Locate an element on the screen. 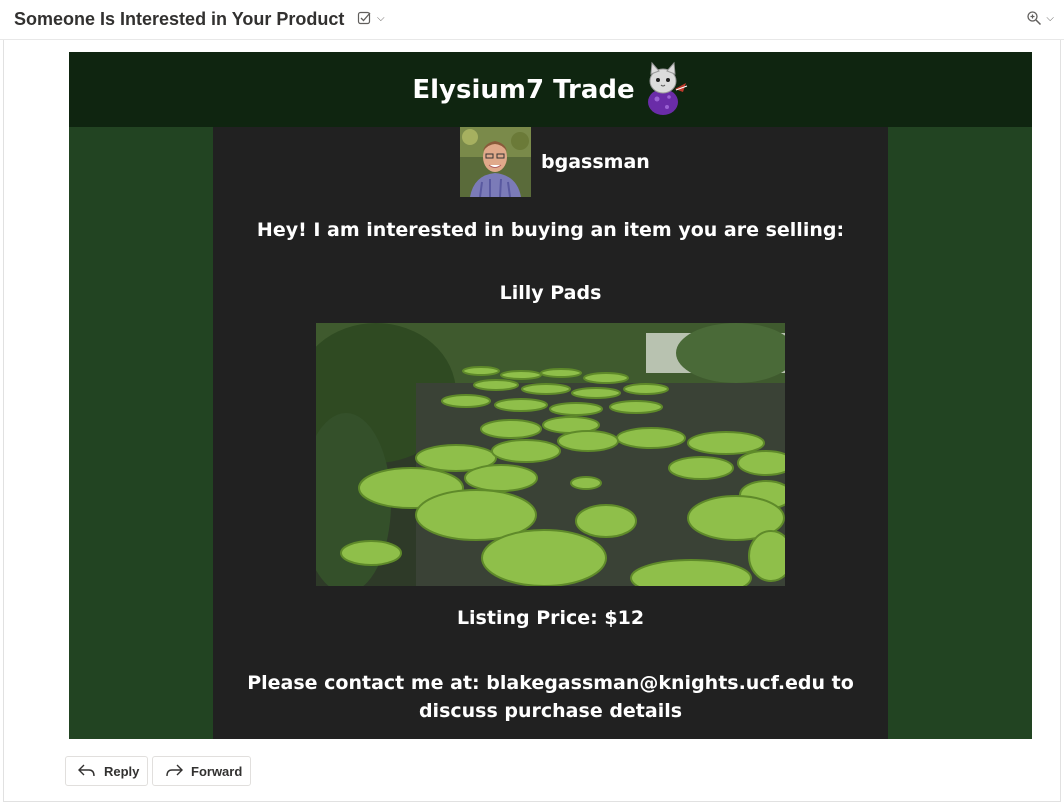  tag-icon is located at coordinates (365, 18).